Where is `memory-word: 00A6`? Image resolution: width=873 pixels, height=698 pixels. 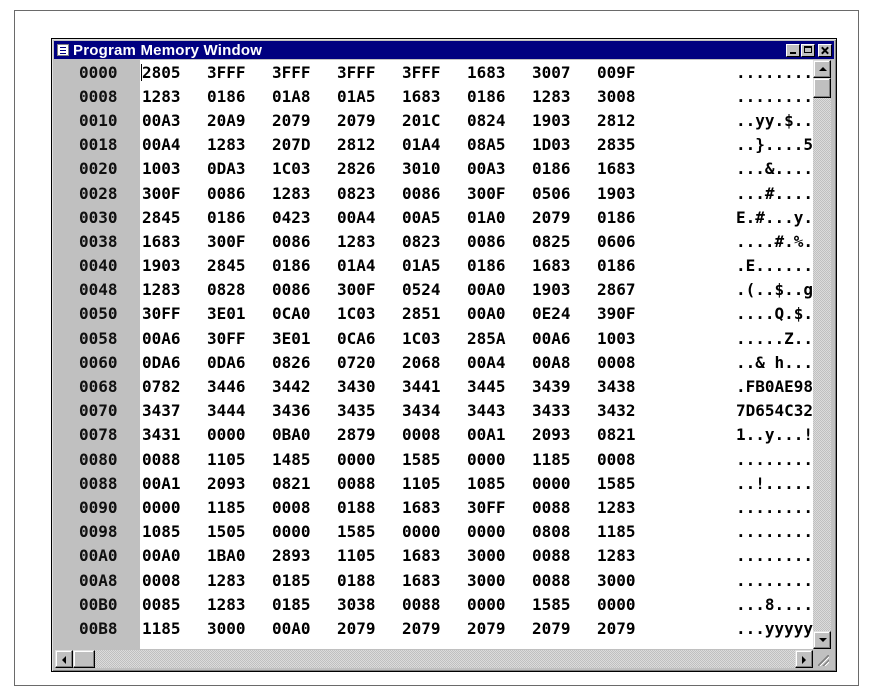 memory-word: 00A6 is located at coordinates (174, 338).